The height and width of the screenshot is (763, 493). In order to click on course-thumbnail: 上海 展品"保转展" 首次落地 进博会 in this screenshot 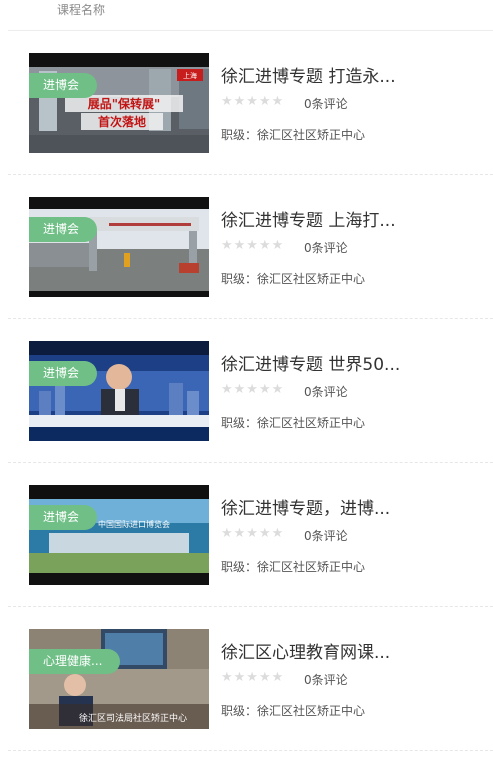, I will do `click(119, 103)`.